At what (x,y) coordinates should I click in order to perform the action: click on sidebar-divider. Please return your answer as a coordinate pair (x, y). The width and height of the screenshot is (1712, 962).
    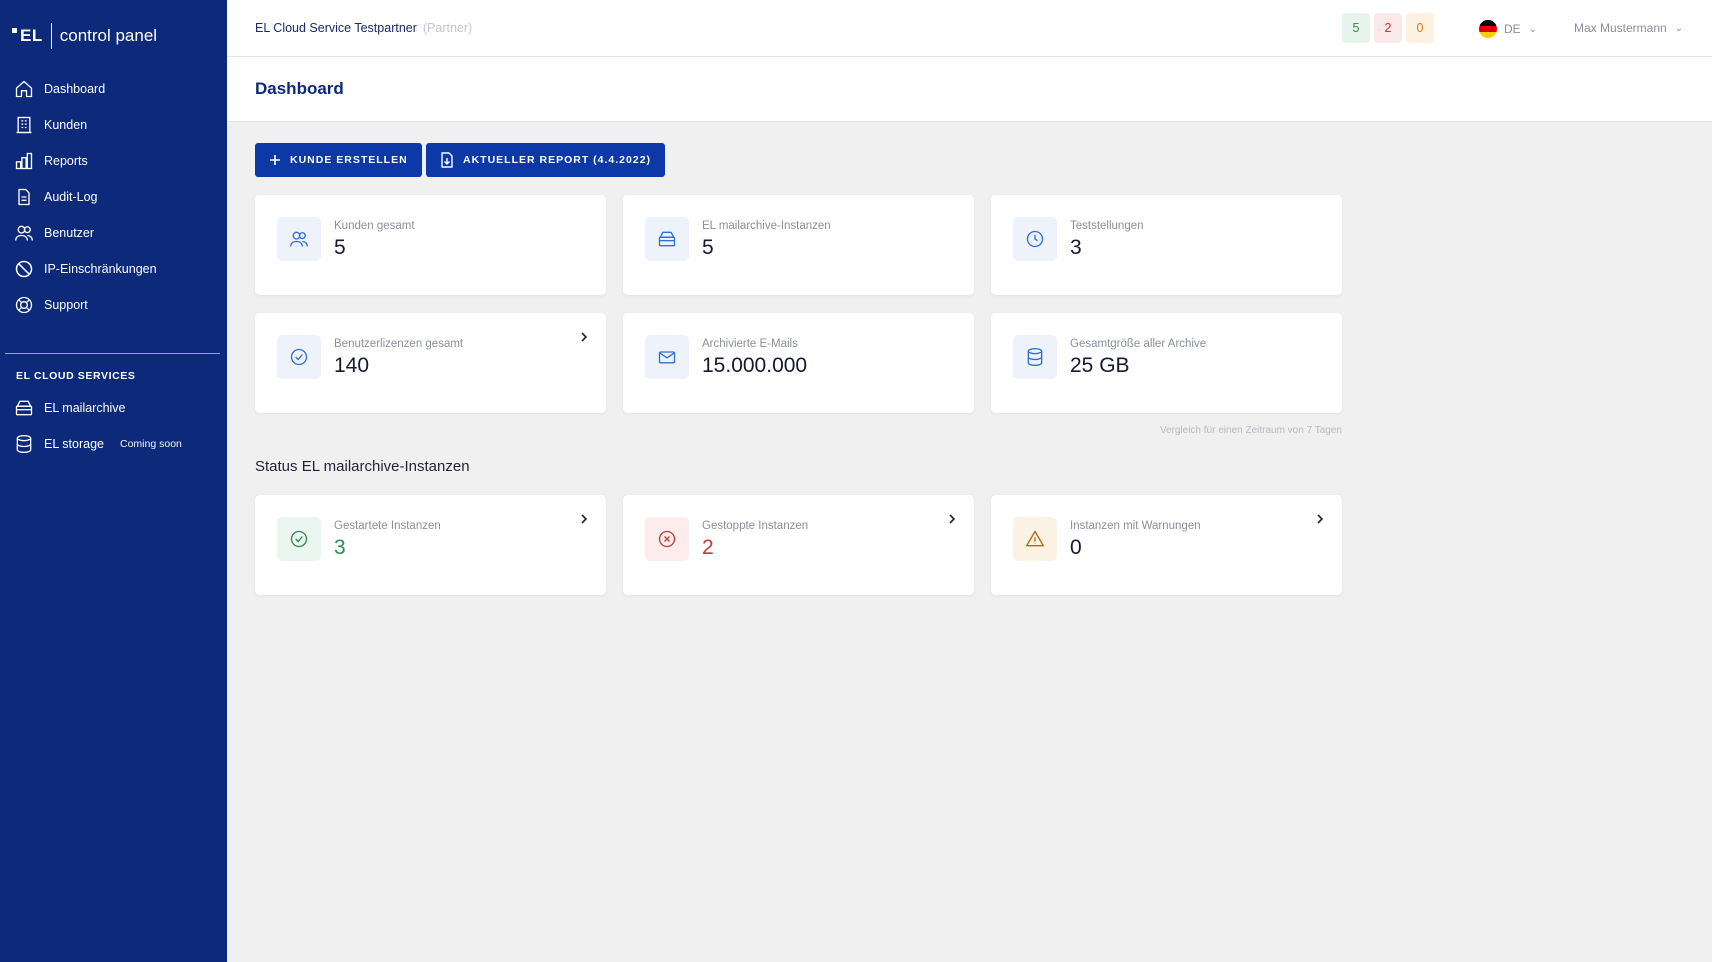
    Looking at the image, I should click on (112, 353).